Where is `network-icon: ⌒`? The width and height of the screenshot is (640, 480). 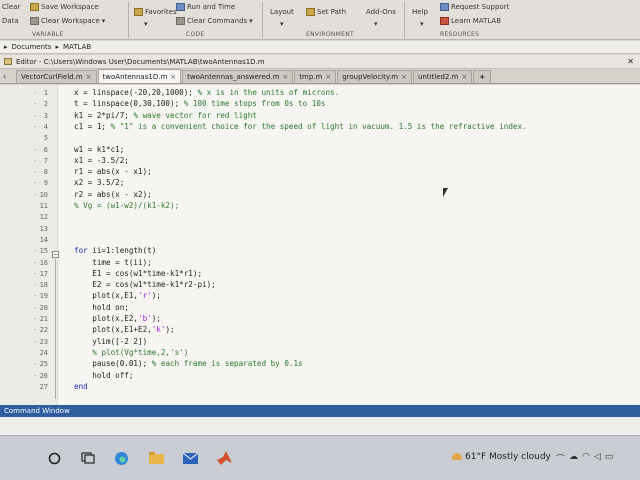
network-icon: ⌒ is located at coordinates (560, 458).